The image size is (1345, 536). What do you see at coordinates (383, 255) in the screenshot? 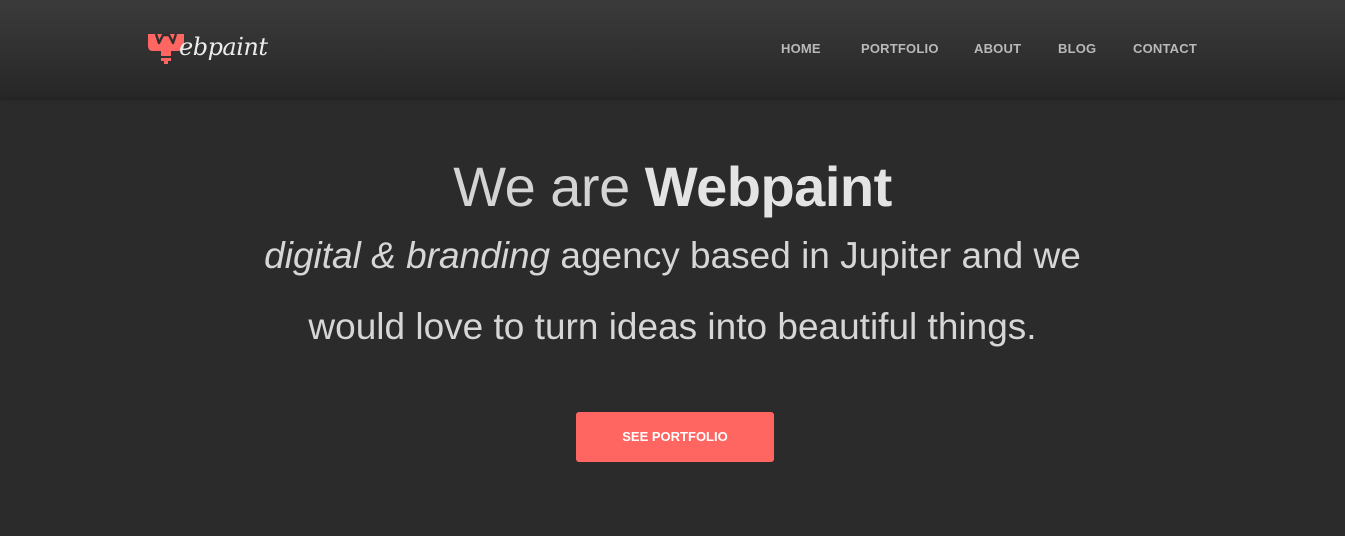
I see `tagline-ampersand: &` at bounding box center [383, 255].